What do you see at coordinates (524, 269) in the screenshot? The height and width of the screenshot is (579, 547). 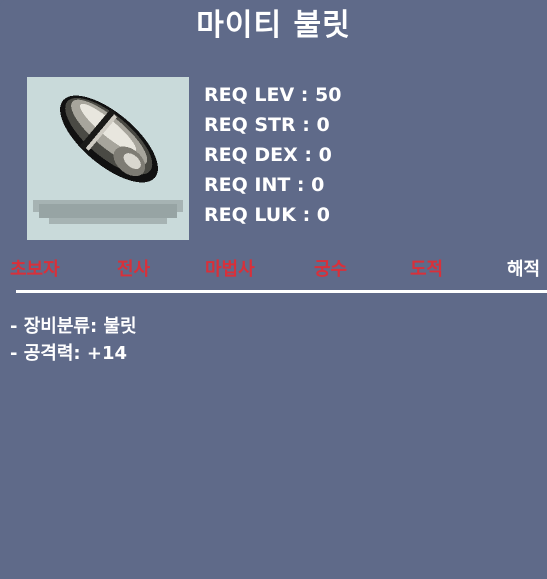 I see `job-pirate: 해적` at bounding box center [524, 269].